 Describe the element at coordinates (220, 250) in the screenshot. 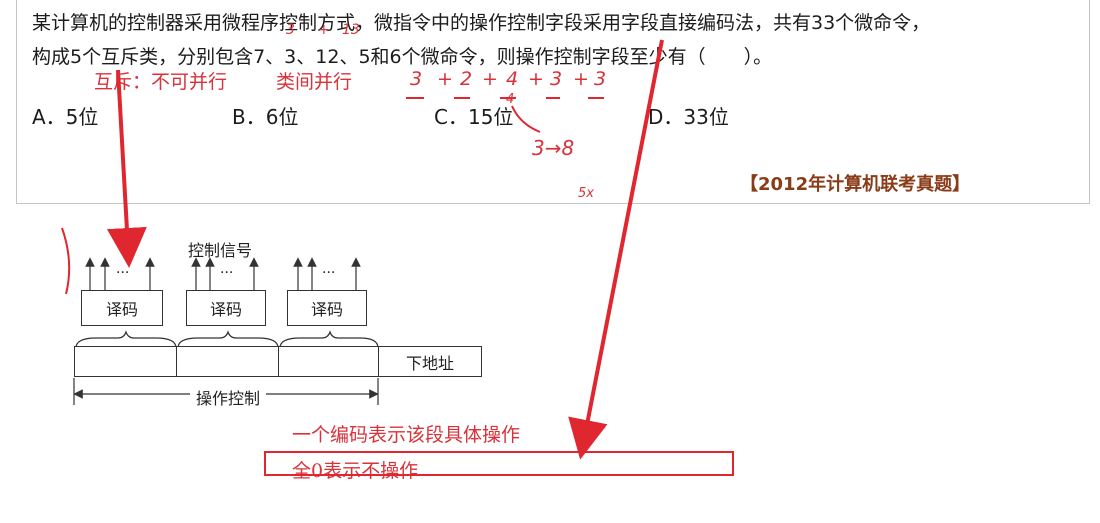

I see `control-signal-label: 控制信号` at that location.